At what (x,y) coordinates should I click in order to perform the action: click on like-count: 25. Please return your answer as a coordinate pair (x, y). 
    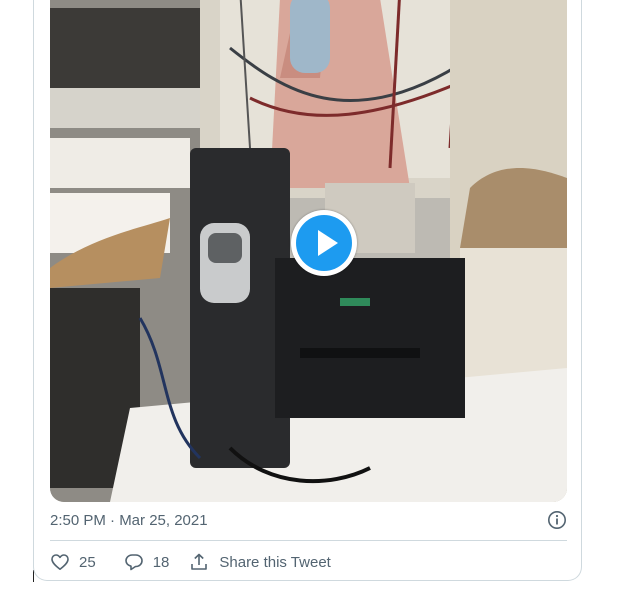
    Looking at the image, I should click on (87, 562).